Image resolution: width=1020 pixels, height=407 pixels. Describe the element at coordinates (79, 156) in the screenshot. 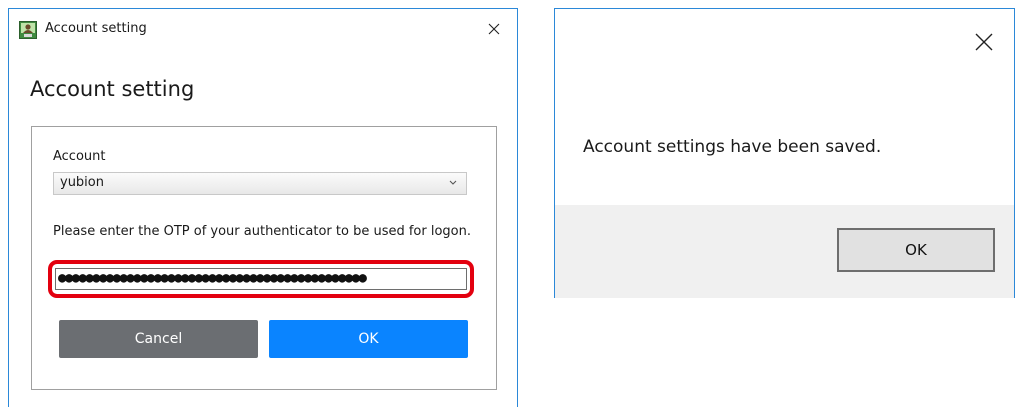

I see `account-label: Account` at that location.